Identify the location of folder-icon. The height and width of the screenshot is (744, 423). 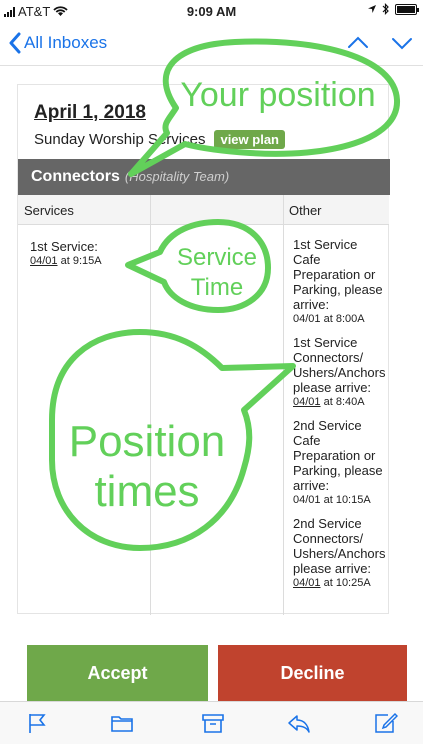
(122, 723).